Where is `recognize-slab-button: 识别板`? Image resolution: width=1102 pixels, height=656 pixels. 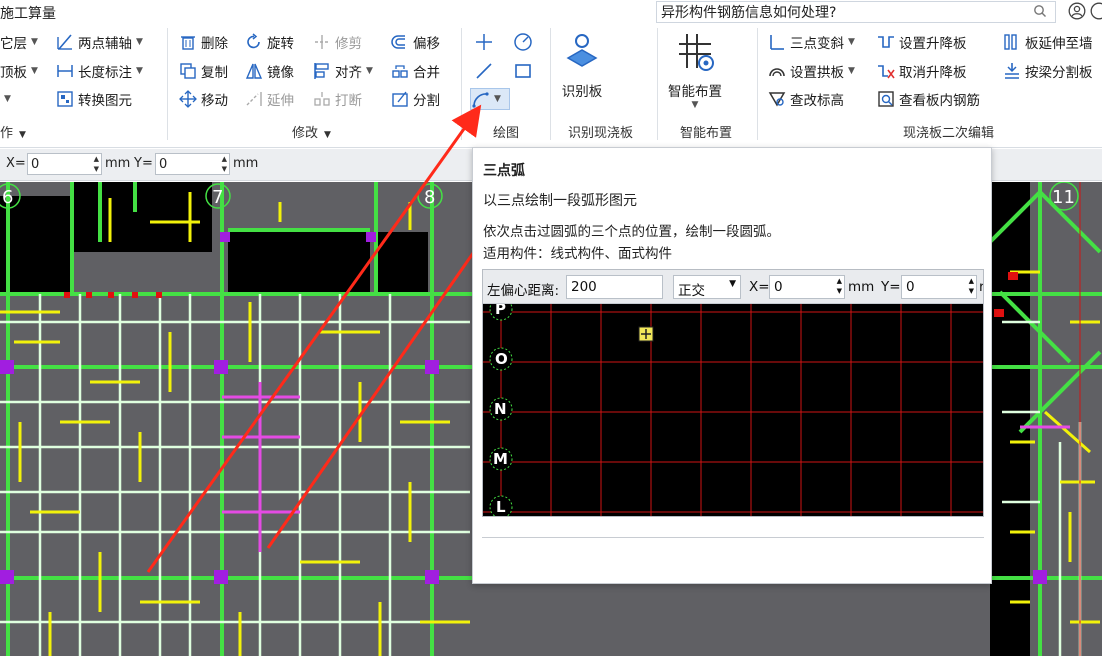
recognize-slab-button: 识别板 is located at coordinates (582, 66).